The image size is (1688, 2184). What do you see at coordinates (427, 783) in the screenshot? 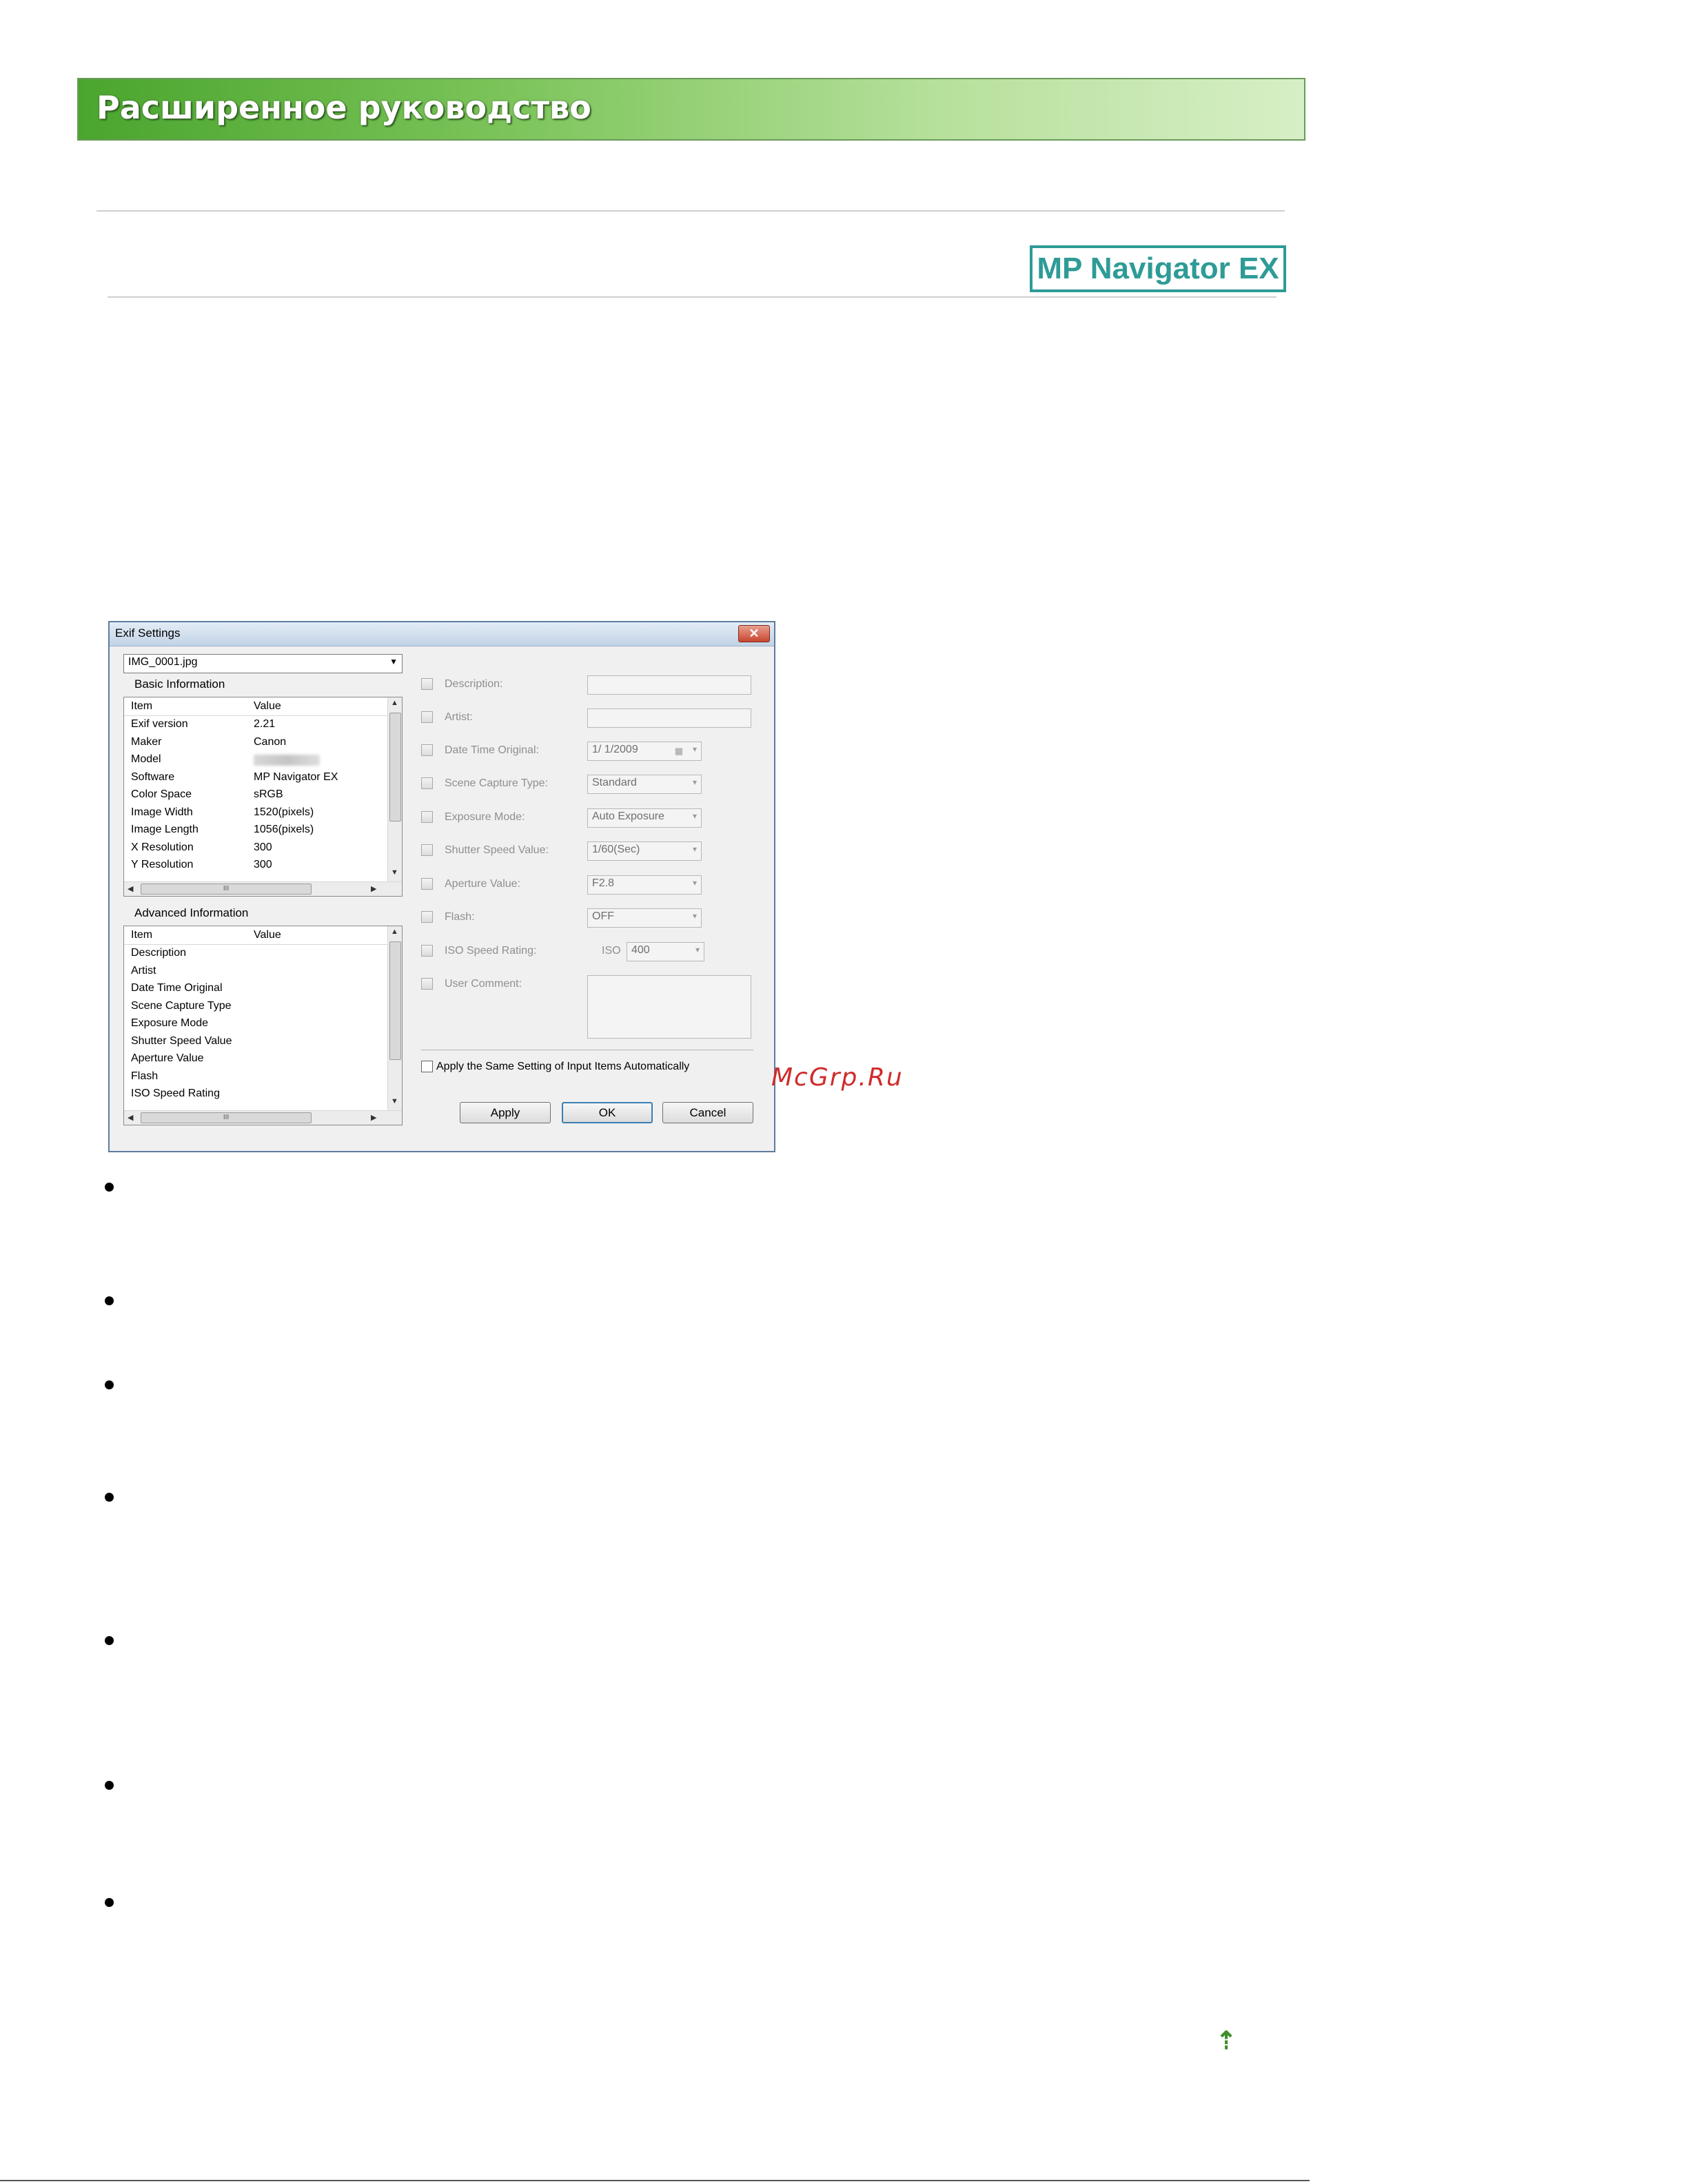
I see `scene-capture-type-checkbox` at bounding box center [427, 783].